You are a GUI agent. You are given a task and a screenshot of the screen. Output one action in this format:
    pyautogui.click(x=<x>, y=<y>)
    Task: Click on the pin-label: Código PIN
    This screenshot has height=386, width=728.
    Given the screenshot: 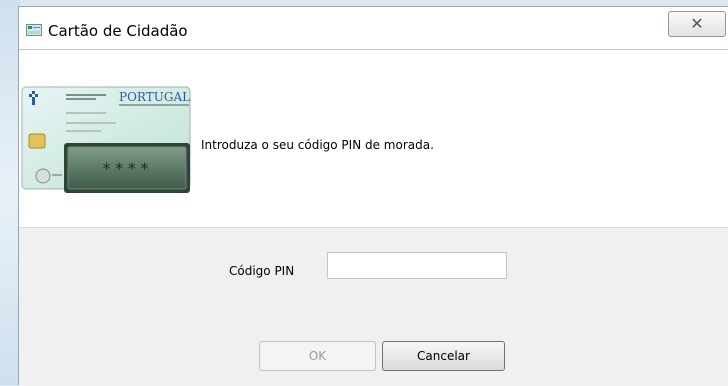 What is the action you would take?
    pyautogui.click(x=262, y=271)
    